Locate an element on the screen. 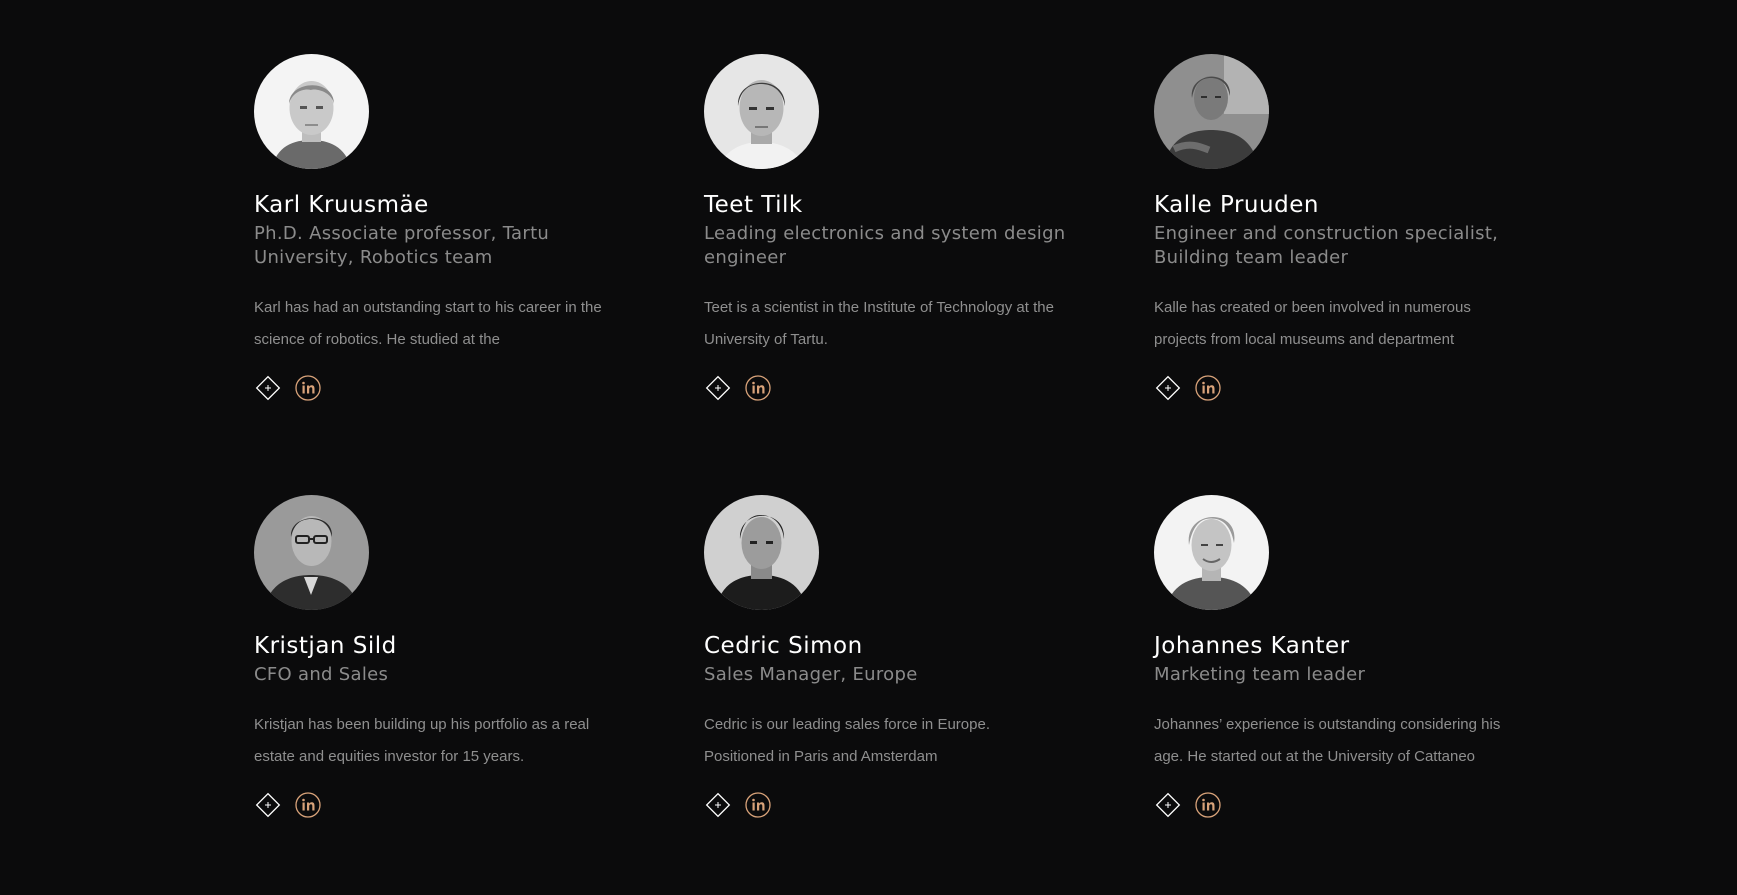 Image resolution: width=1737 pixels, height=895 pixels. member-role: CFO and Sales is located at coordinates (321, 674).